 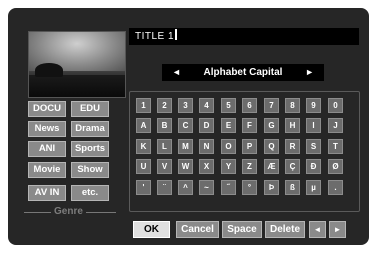 What do you see at coordinates (309, 72) in the screenshot?
I see `mode-next-arrow-icon: ►` at bounding box center [309, 72].